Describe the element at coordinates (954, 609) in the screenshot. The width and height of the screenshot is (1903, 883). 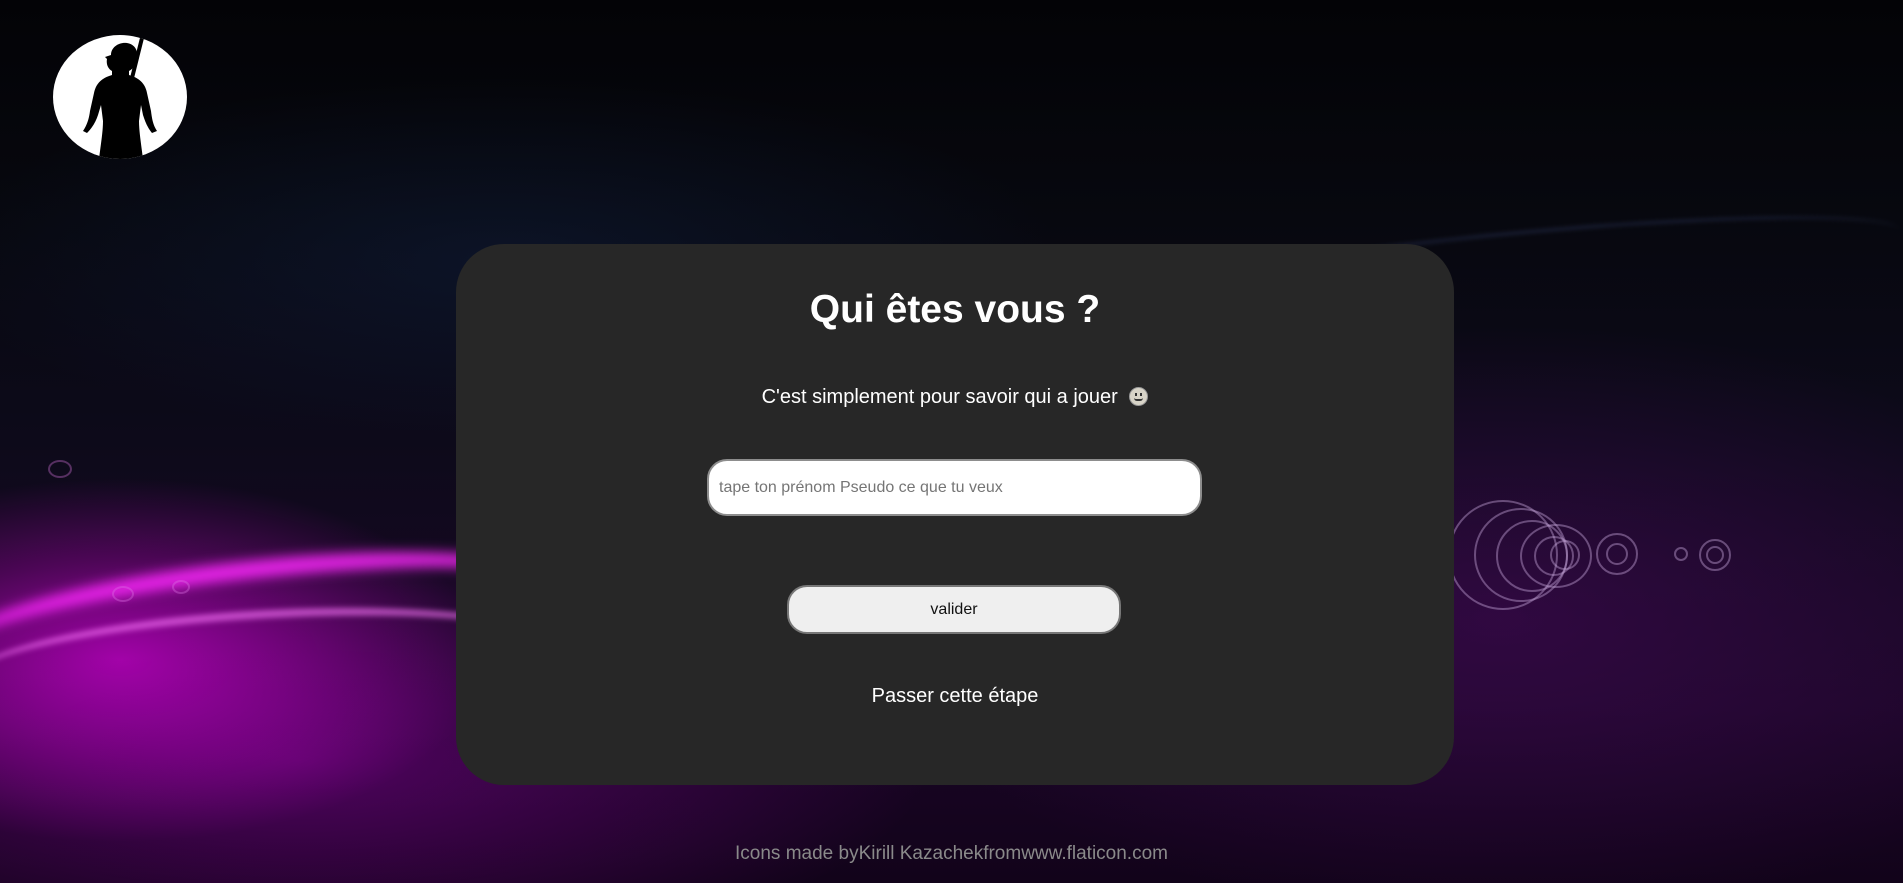
I see `submit-button: valider` at that location.